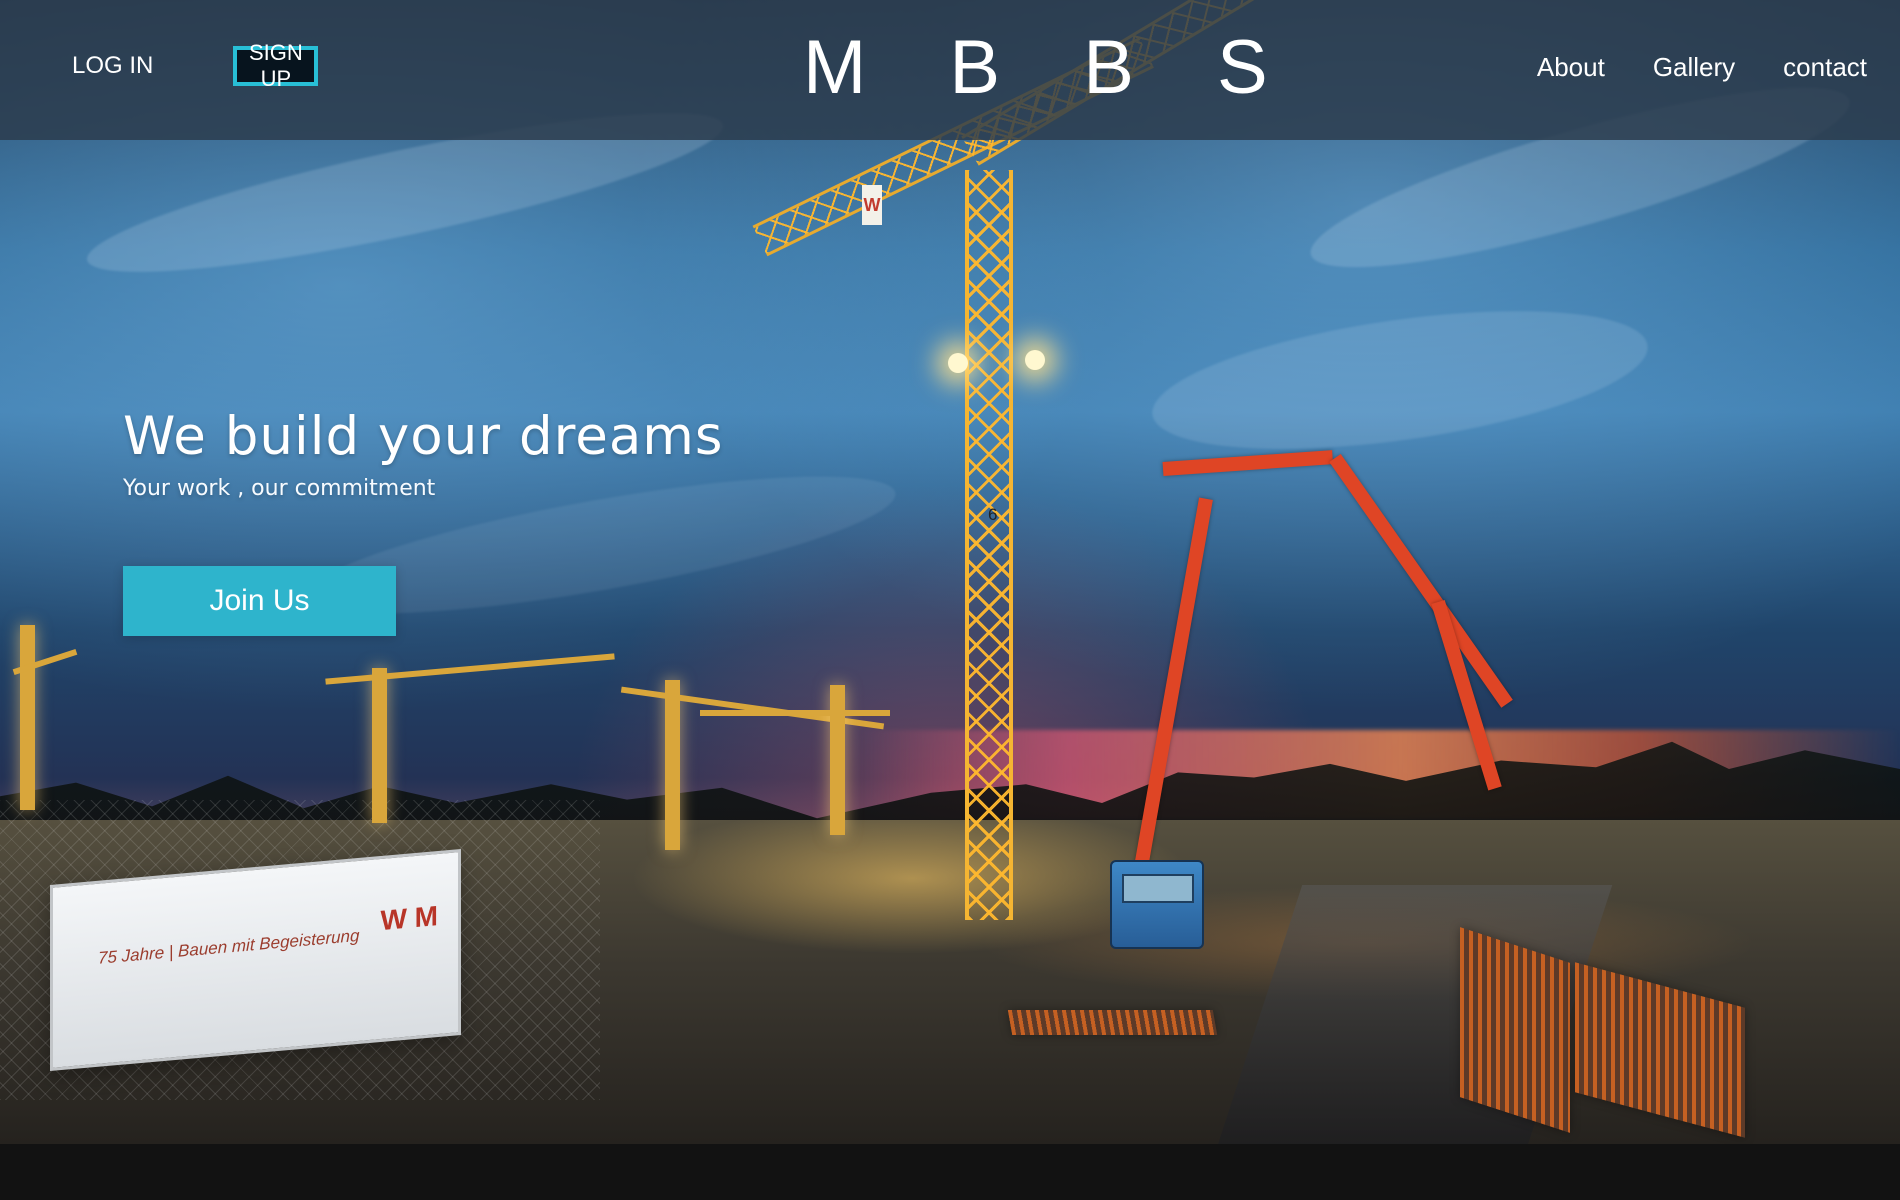  What do you see at coordinates (1825, 67) in the screenshot?
I see `contact-link: contact` at bounding box center [1825, 67].